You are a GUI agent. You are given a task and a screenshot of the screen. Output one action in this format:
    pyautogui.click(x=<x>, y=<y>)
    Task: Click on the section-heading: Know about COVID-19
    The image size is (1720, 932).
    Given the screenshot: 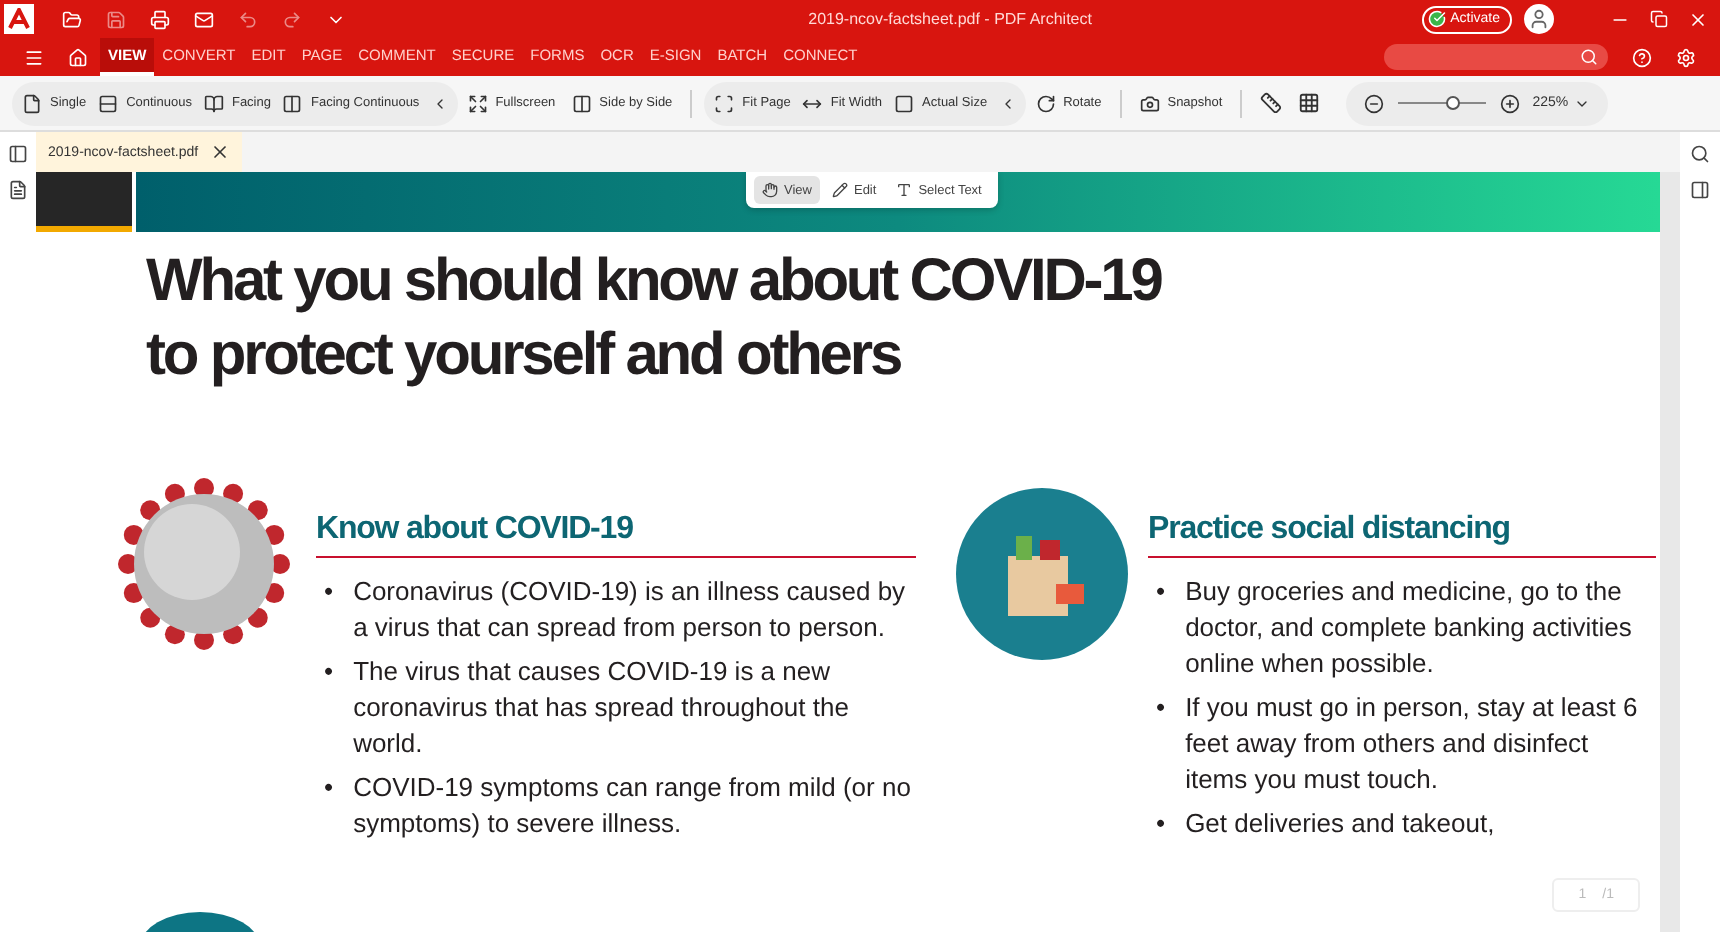 What is the action you would take?
    pyautogui.click(x=616, y=535)
    